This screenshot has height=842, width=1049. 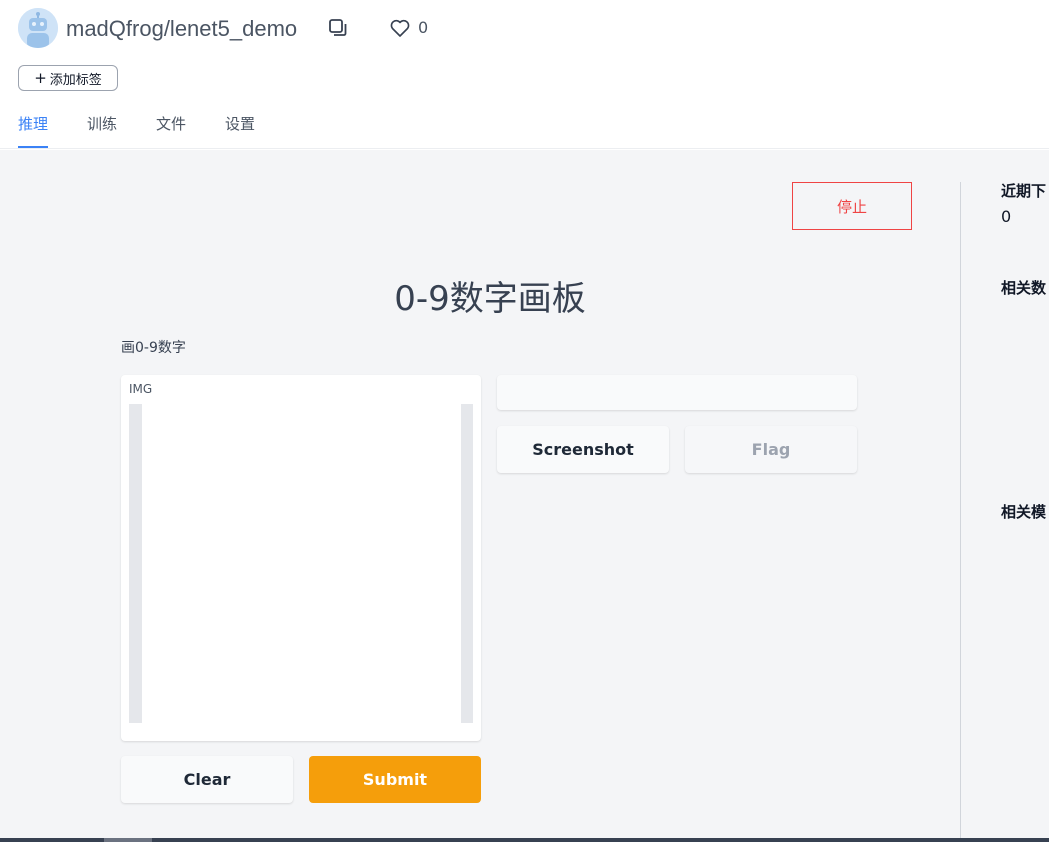 What do you see at coordinates (207, 779) in the screenshot?
I see `clear-button: Clear` at bounding box center [207, 779].